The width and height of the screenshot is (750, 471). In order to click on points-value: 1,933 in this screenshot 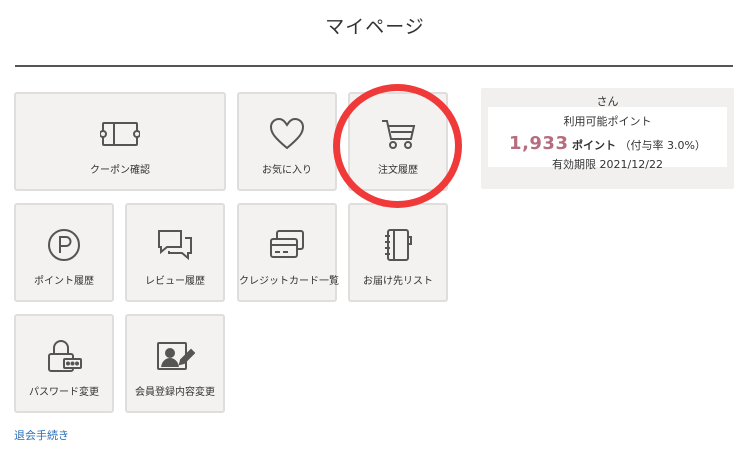, I will do `click(539, 143)`.